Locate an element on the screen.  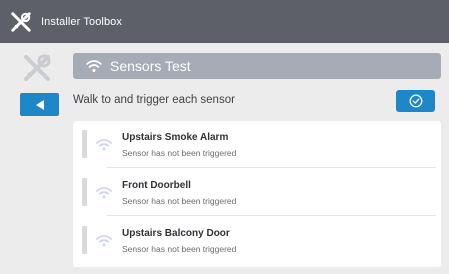
wifi-icon is located at coordinates (94, 66).